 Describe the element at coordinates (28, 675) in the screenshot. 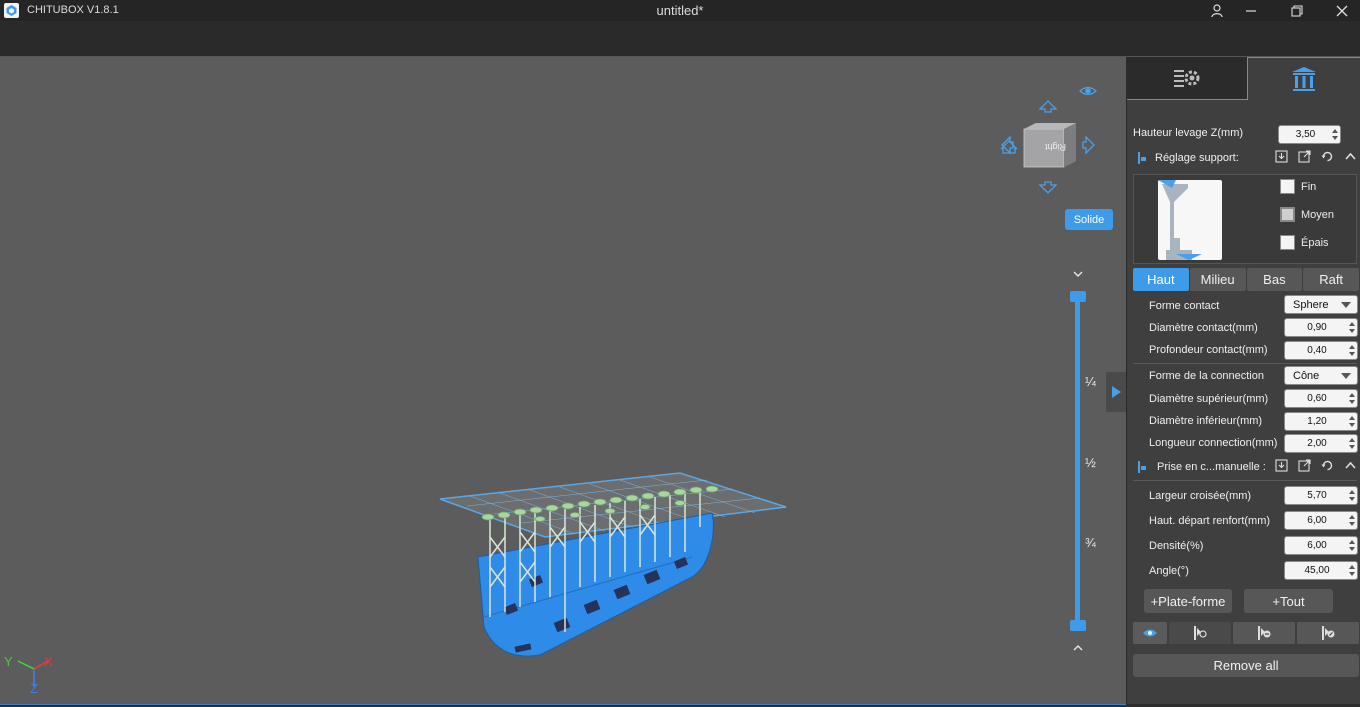

I see `axes-gizmo: X Y Z` at that location.